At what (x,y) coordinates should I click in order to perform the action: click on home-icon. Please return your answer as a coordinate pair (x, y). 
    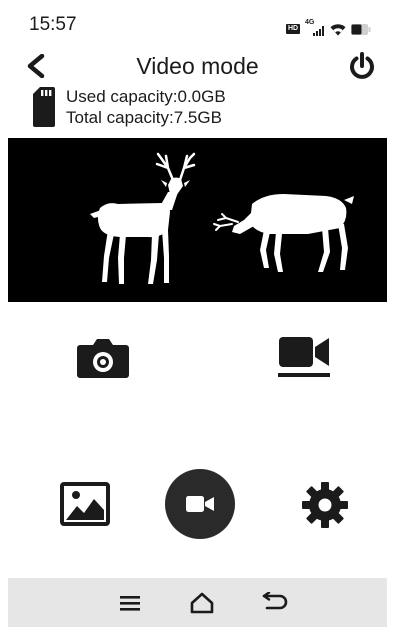
    Looking at the image, I should click on (202, 603).